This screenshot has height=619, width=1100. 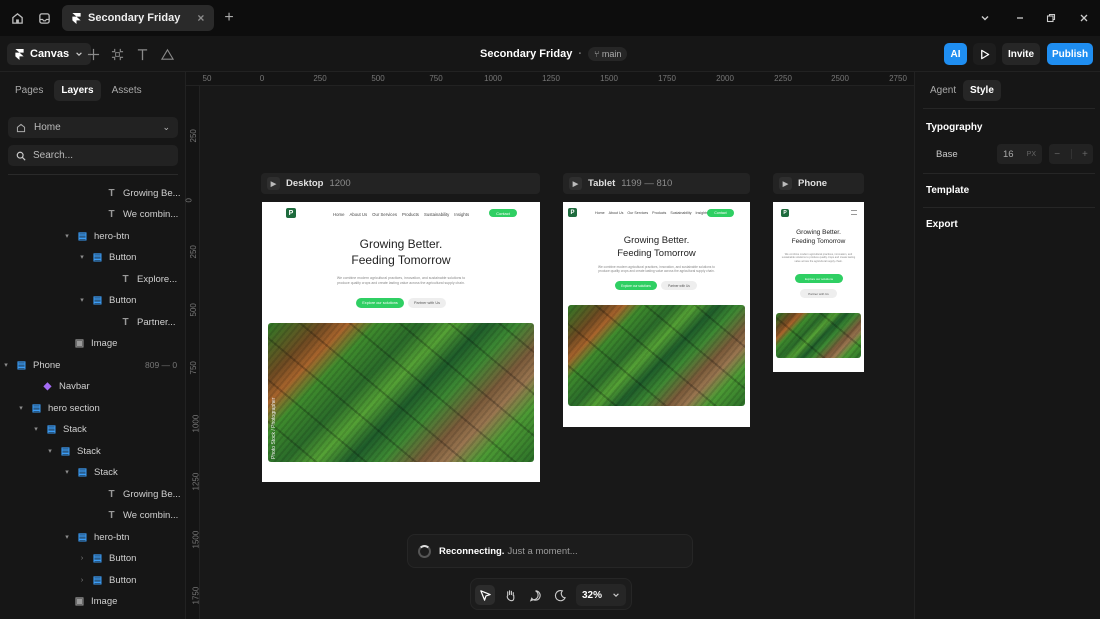 What do you see at coordinates (1051, 18) in the screenshot?
I see `restore-icon` at bounding box center [1051, 18].